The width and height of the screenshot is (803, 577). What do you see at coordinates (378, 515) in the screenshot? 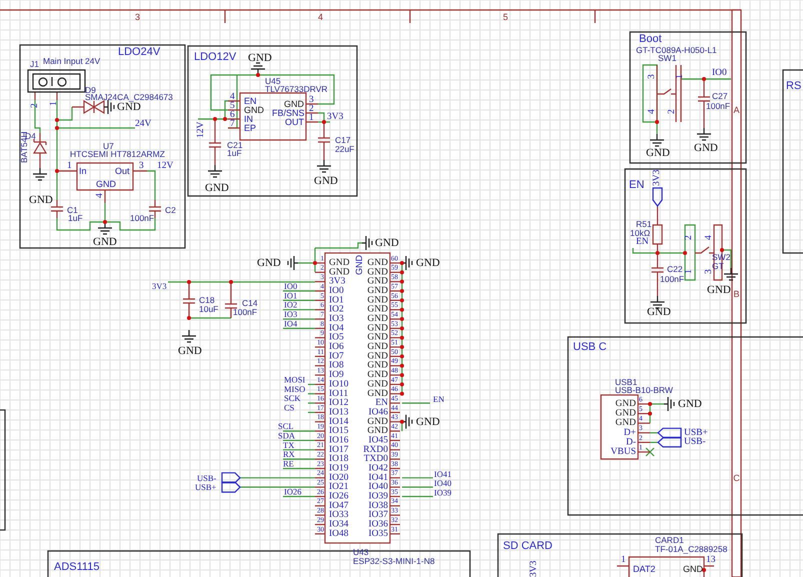
I see `pin-name: IO37` at bounding box center [378, 515].